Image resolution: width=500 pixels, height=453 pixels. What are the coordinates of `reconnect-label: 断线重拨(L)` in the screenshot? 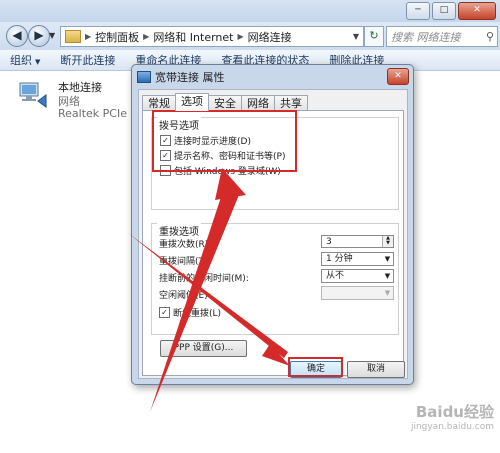 It's located at (197, 314).